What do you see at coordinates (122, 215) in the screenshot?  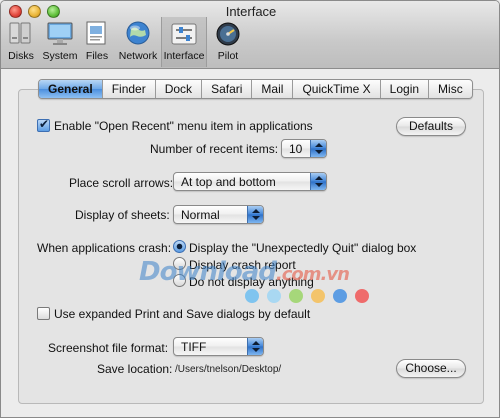 I see `sheets-label: Display of sheets:` at bounding box center [122, 215].